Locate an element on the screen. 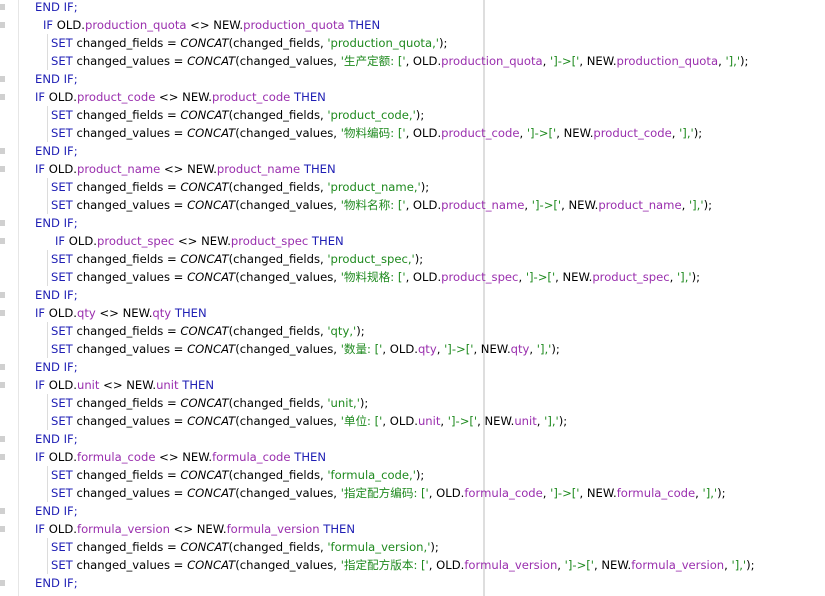 This screenshot has width=825, height=596. code-line: IF OLD.qty <> NEW.qty THEN is located at coordinates (121, 313).